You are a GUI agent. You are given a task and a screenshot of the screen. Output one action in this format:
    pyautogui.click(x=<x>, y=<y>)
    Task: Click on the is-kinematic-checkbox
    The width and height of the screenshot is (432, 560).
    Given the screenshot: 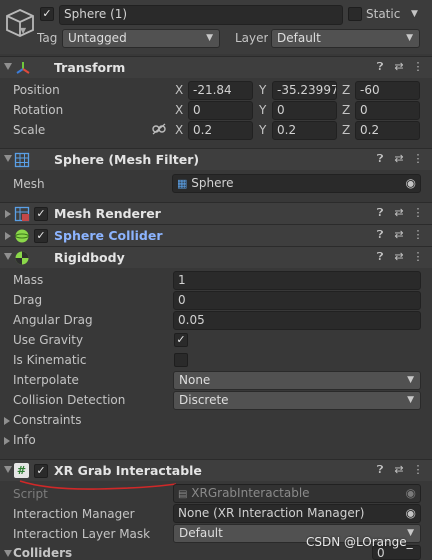 What is the action you would take?
    pyautogui.click(x=181, y=360)
    